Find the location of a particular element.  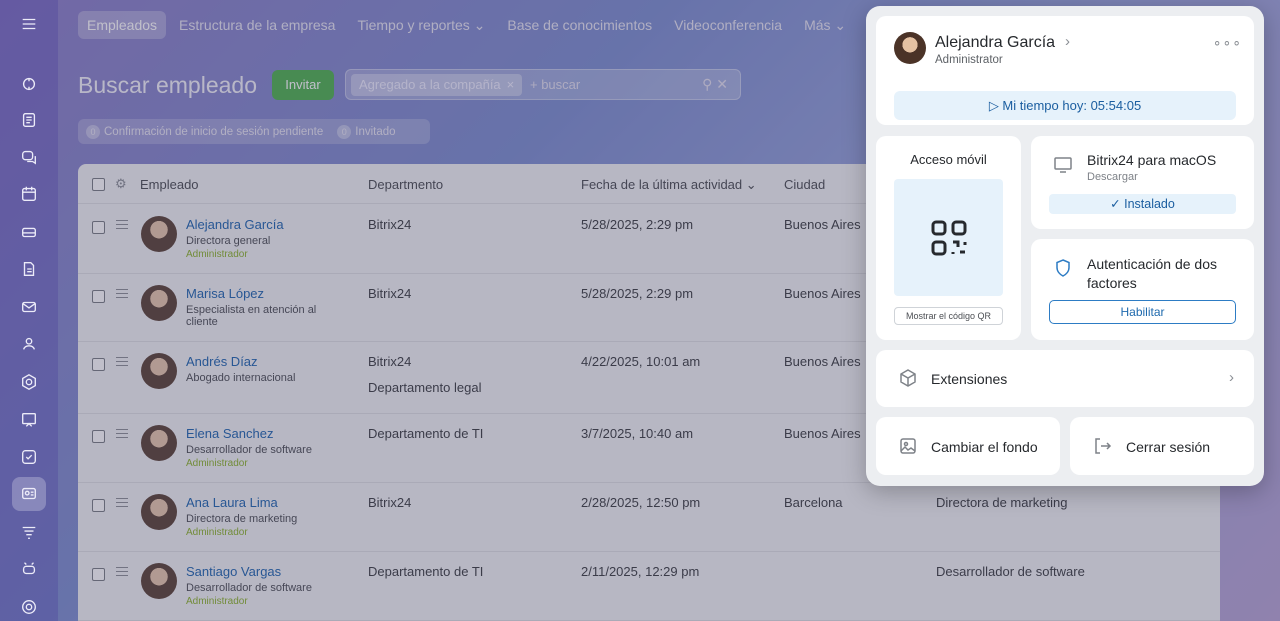

change-background-button: Cambiar el fondo is located at coordinates (968, 446).